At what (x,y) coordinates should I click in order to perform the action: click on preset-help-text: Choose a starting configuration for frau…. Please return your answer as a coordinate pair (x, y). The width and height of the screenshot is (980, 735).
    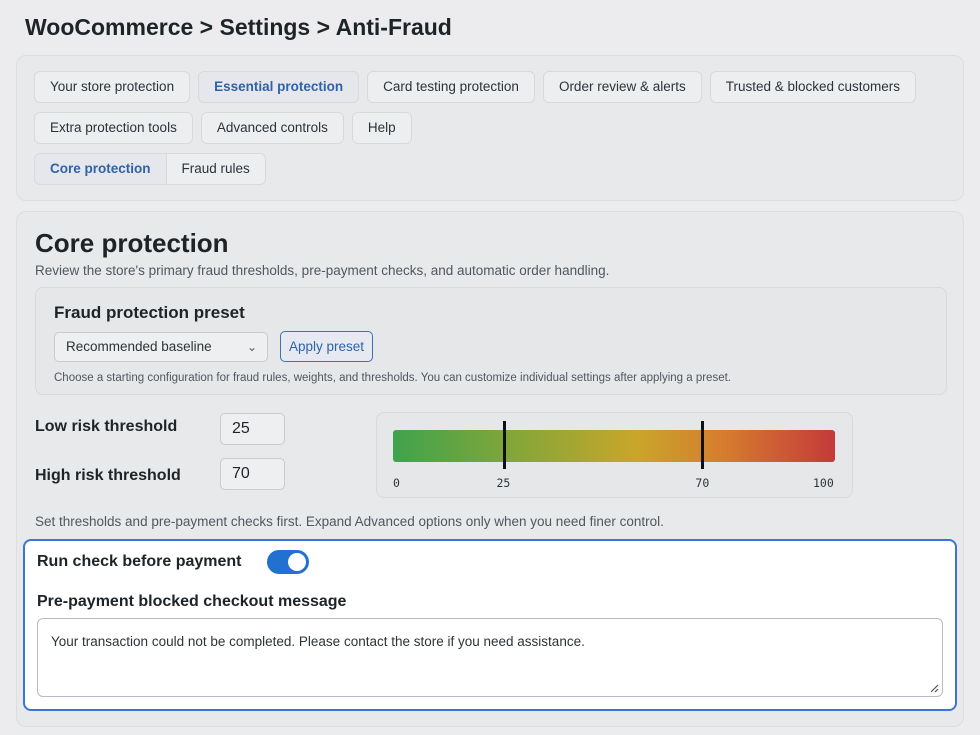
    Looking at the image, I should click on (392, 378).